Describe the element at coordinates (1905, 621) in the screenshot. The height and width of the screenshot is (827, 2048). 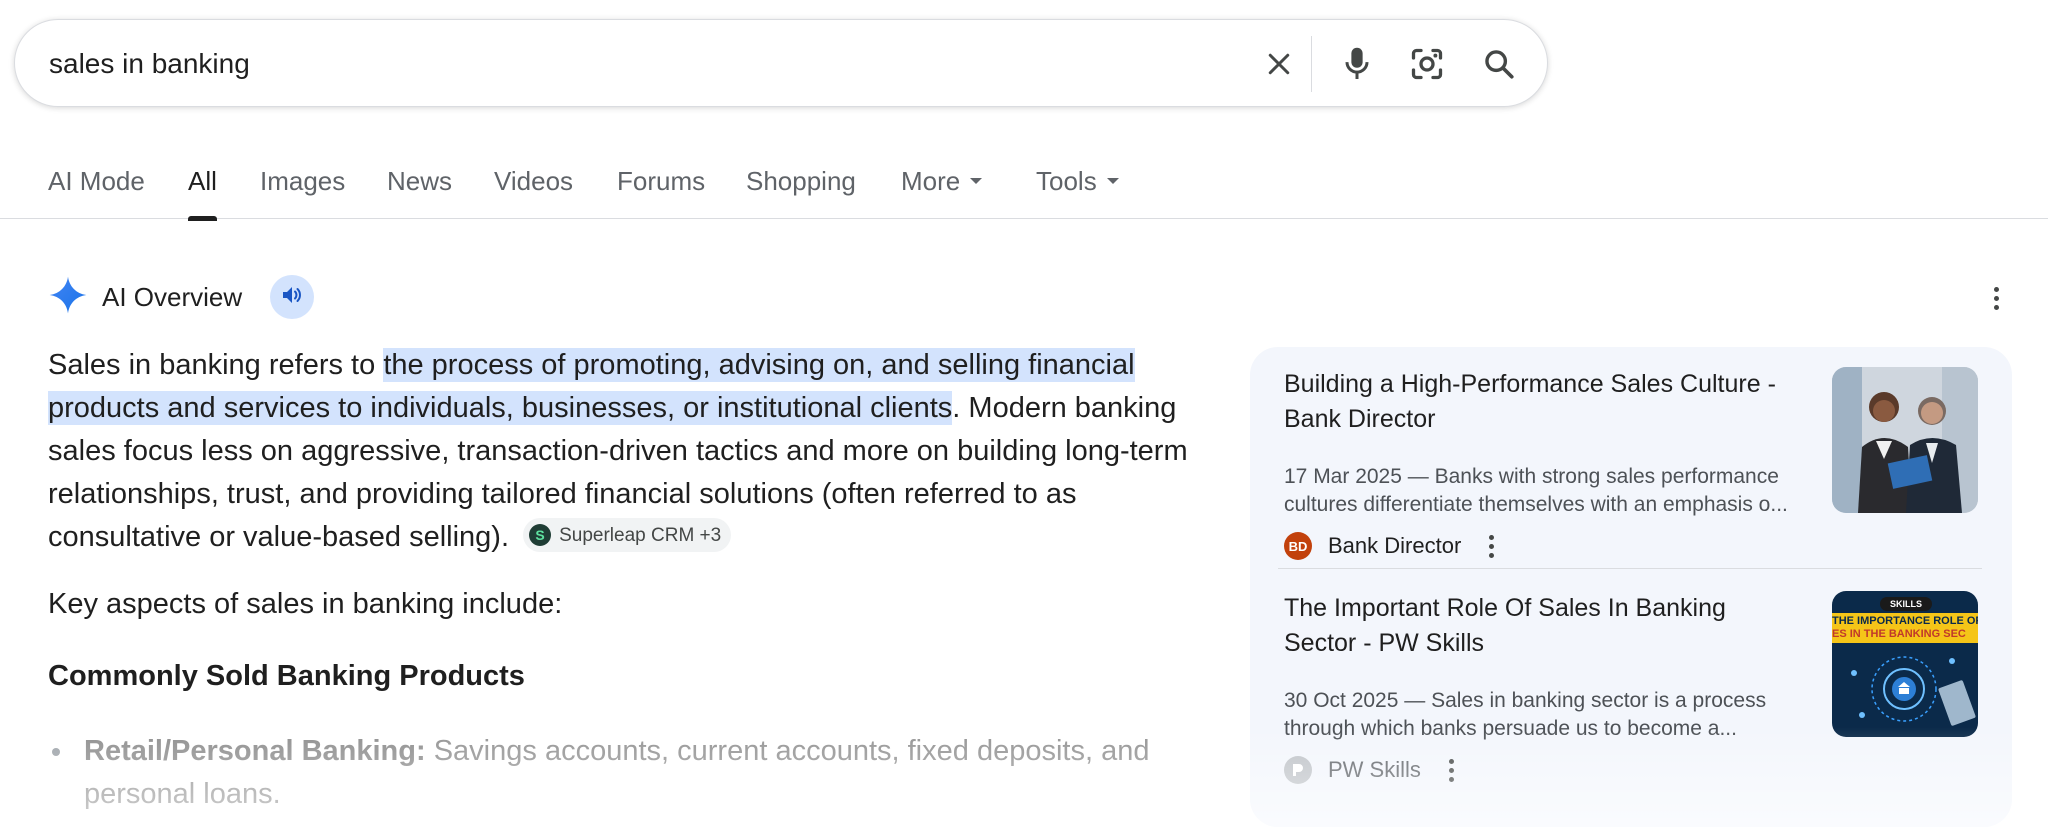
I see `thumb-heading-line: THE IMPORTANCE ROLE OF` at that location.